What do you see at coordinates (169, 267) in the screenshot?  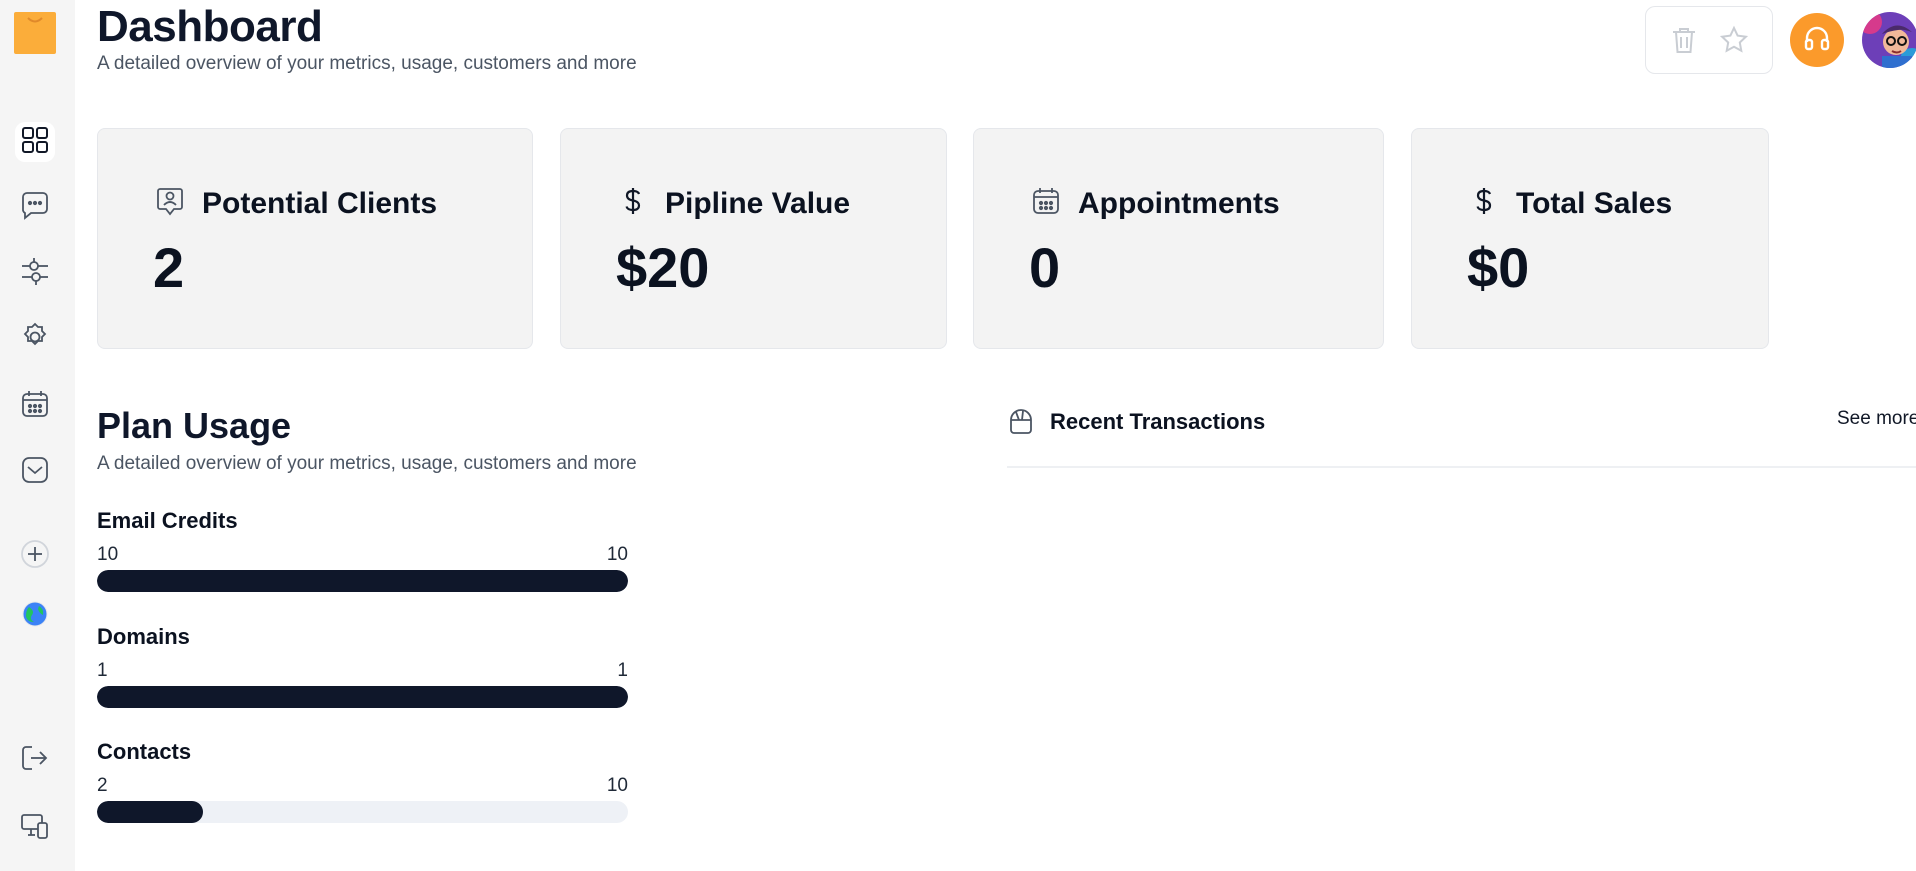 I see `stat-value: 2` at bounding box center [169, 267].